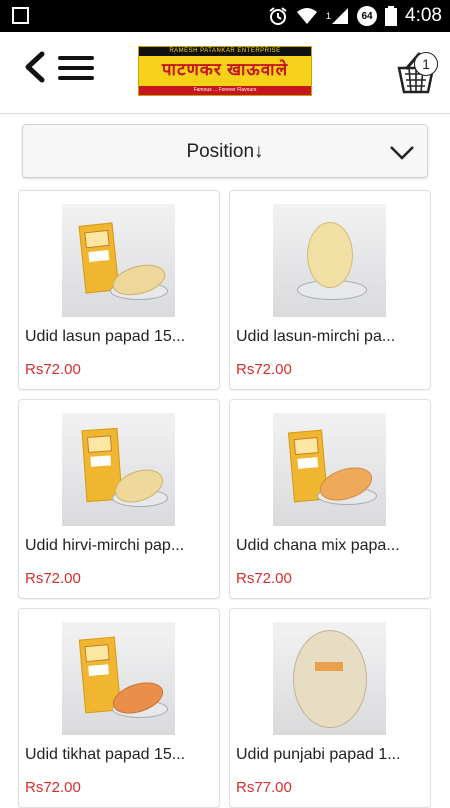  Describe the element at coordinates (355, 16) in the screenshot. I see `status-icons: 1 64 4:08` at that location.